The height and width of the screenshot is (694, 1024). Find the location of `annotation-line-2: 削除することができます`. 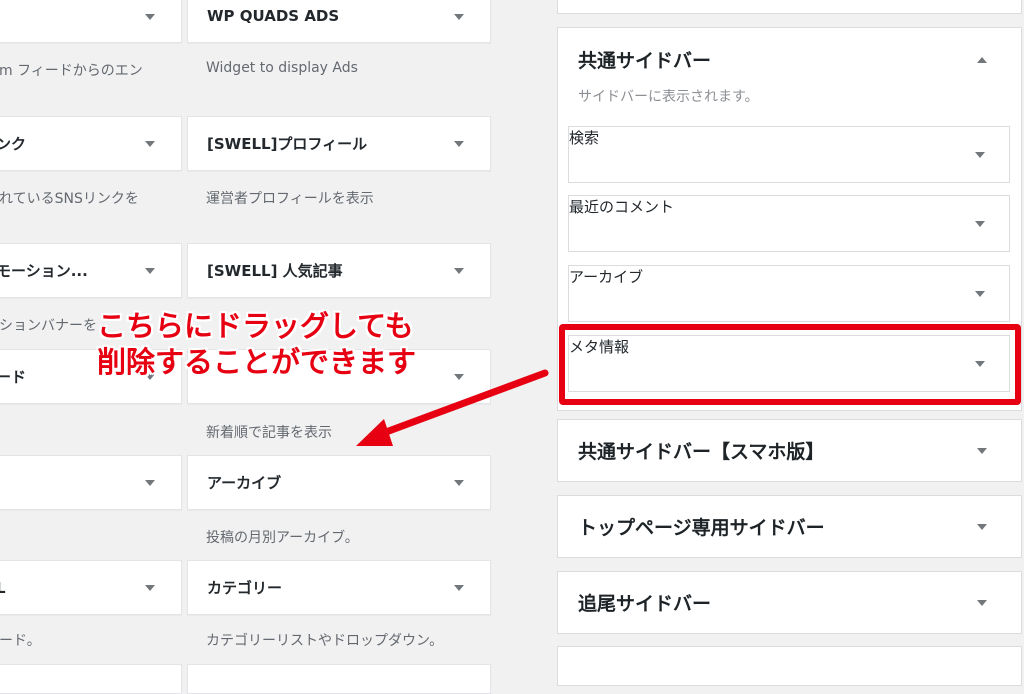

annotation-line-2: 削除することができます is located at coordinates (257, 362).